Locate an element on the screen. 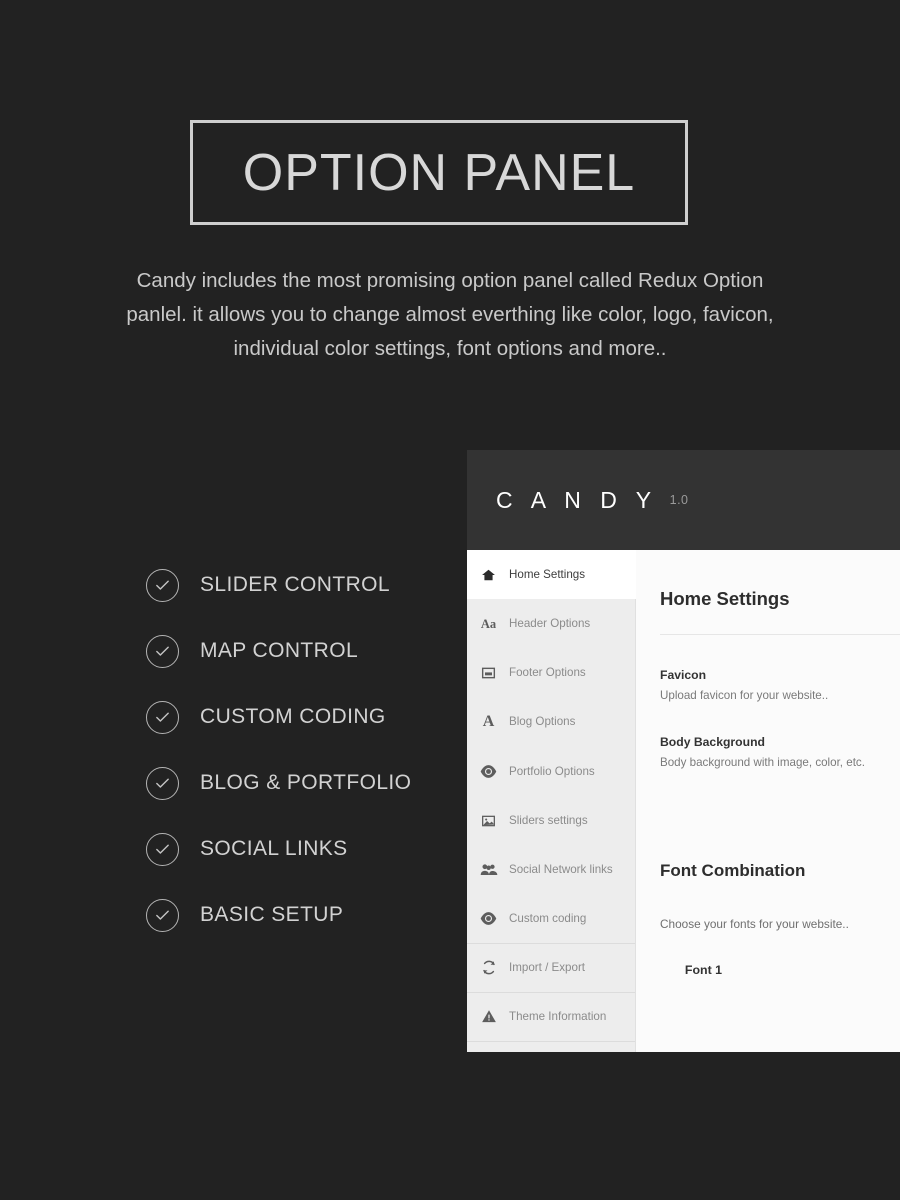 The height and width of the screenshot is (1200, 900). sidebar-item-import-export: Import / Export is located at coordinates (551, 968).